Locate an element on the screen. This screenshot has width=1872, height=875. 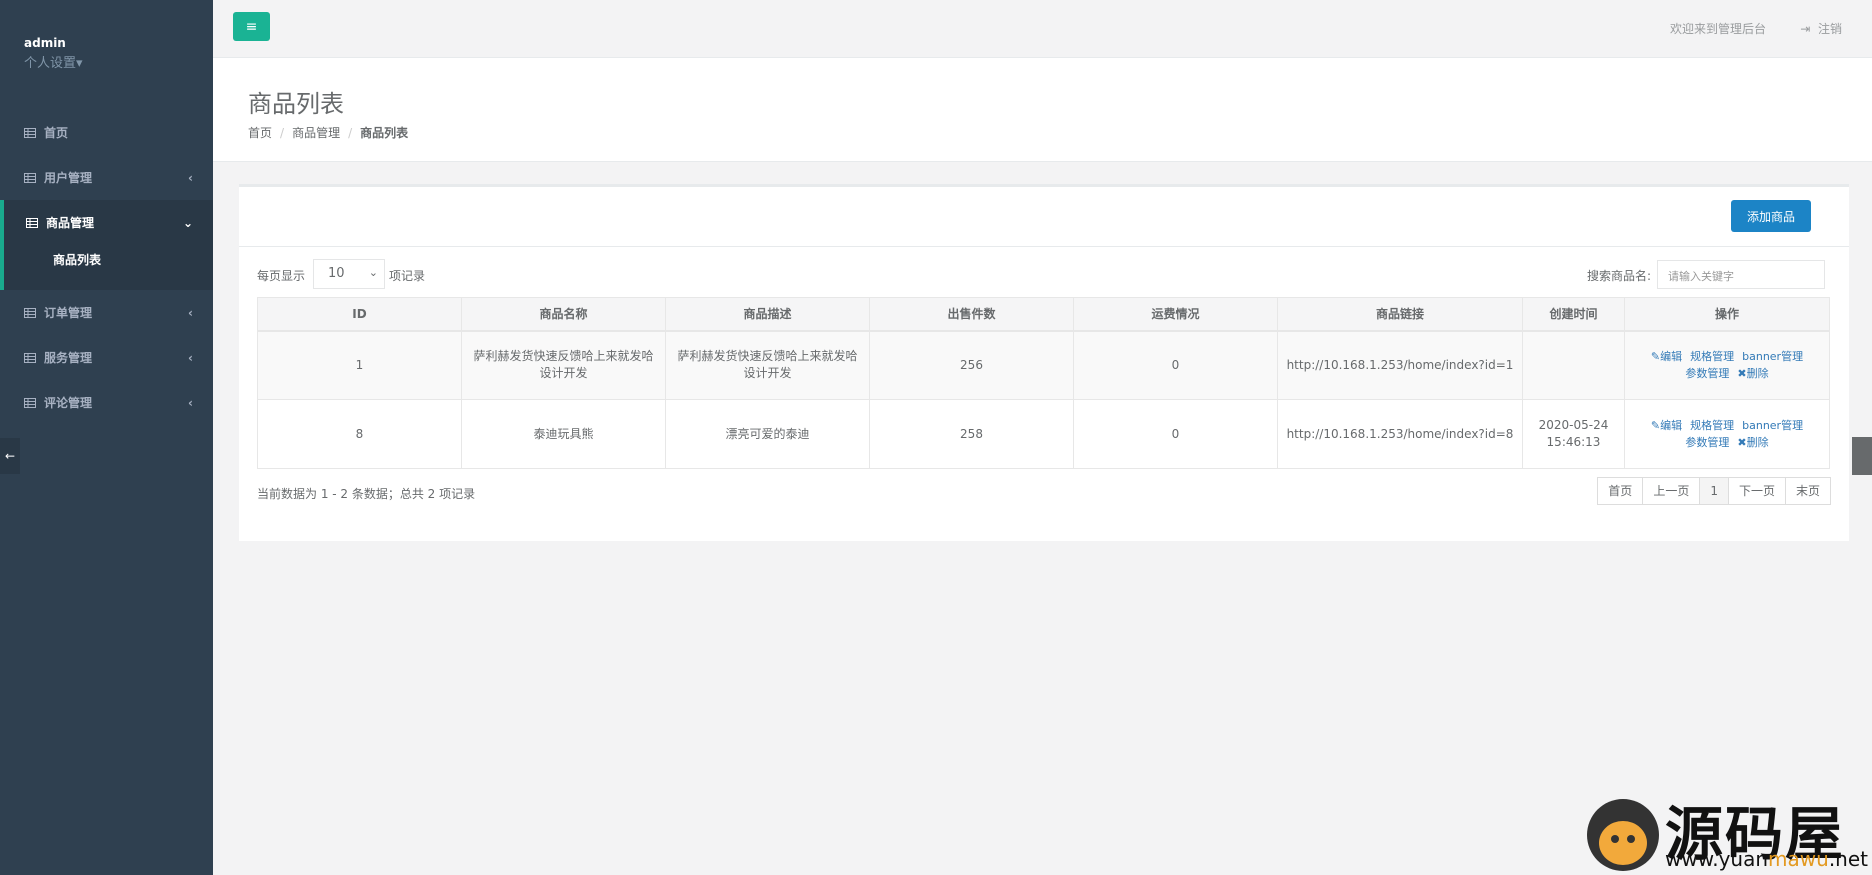
column-header-ops: 操作 is located at coordinates (1727, 314).